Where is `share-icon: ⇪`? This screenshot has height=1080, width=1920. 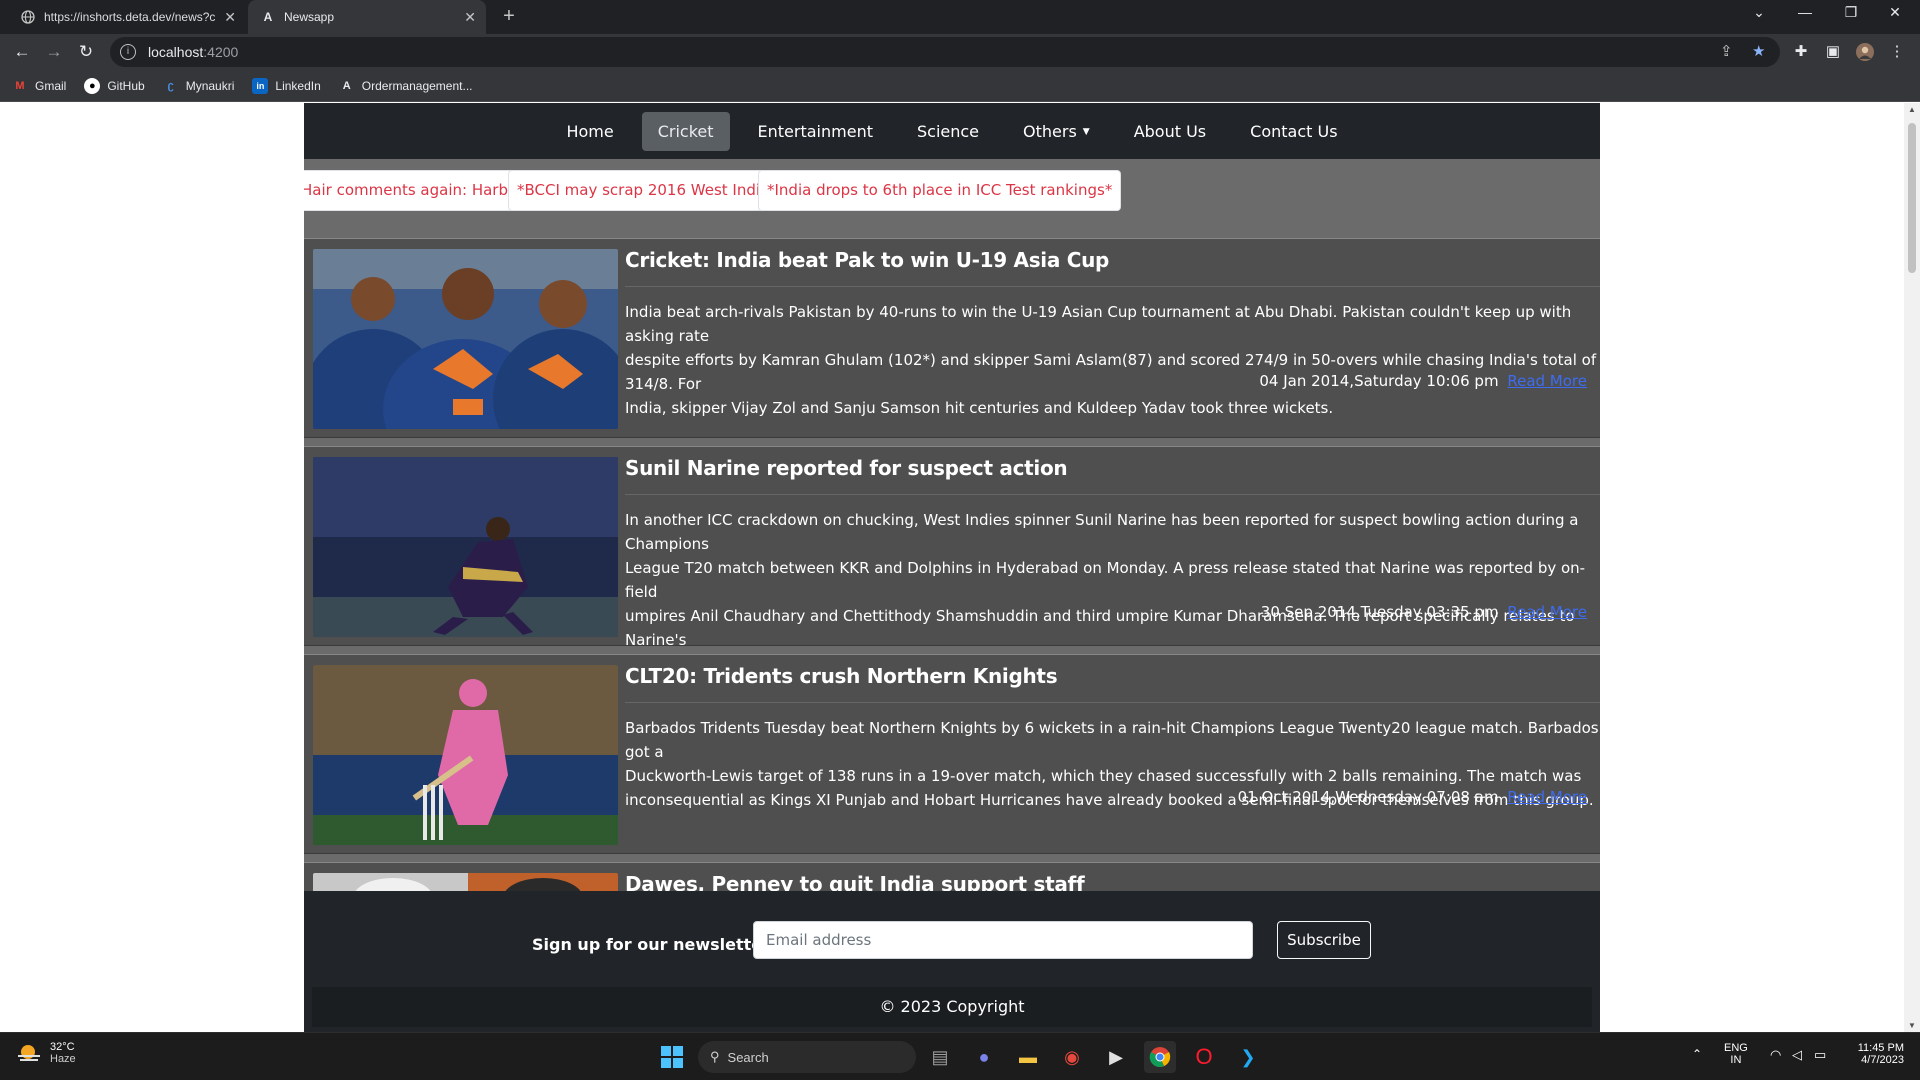 share-icon: ⇪ is located at coordinates (1726, 52).